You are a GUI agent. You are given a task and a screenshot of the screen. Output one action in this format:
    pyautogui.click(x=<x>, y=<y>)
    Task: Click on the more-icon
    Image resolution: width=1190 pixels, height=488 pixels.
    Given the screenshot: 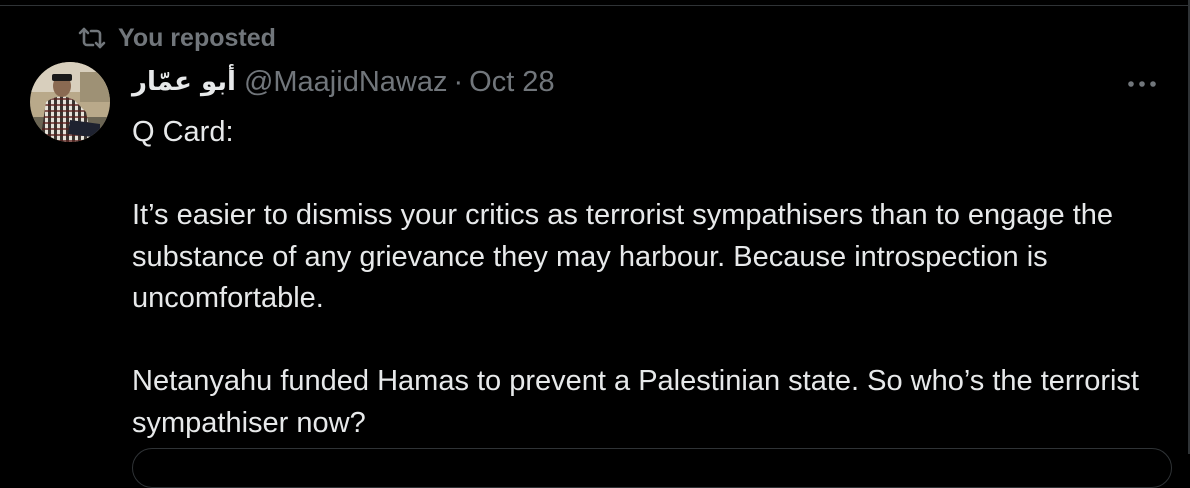 What is the action you would take?
    pyautogui.click(x=1142, y=84)
    